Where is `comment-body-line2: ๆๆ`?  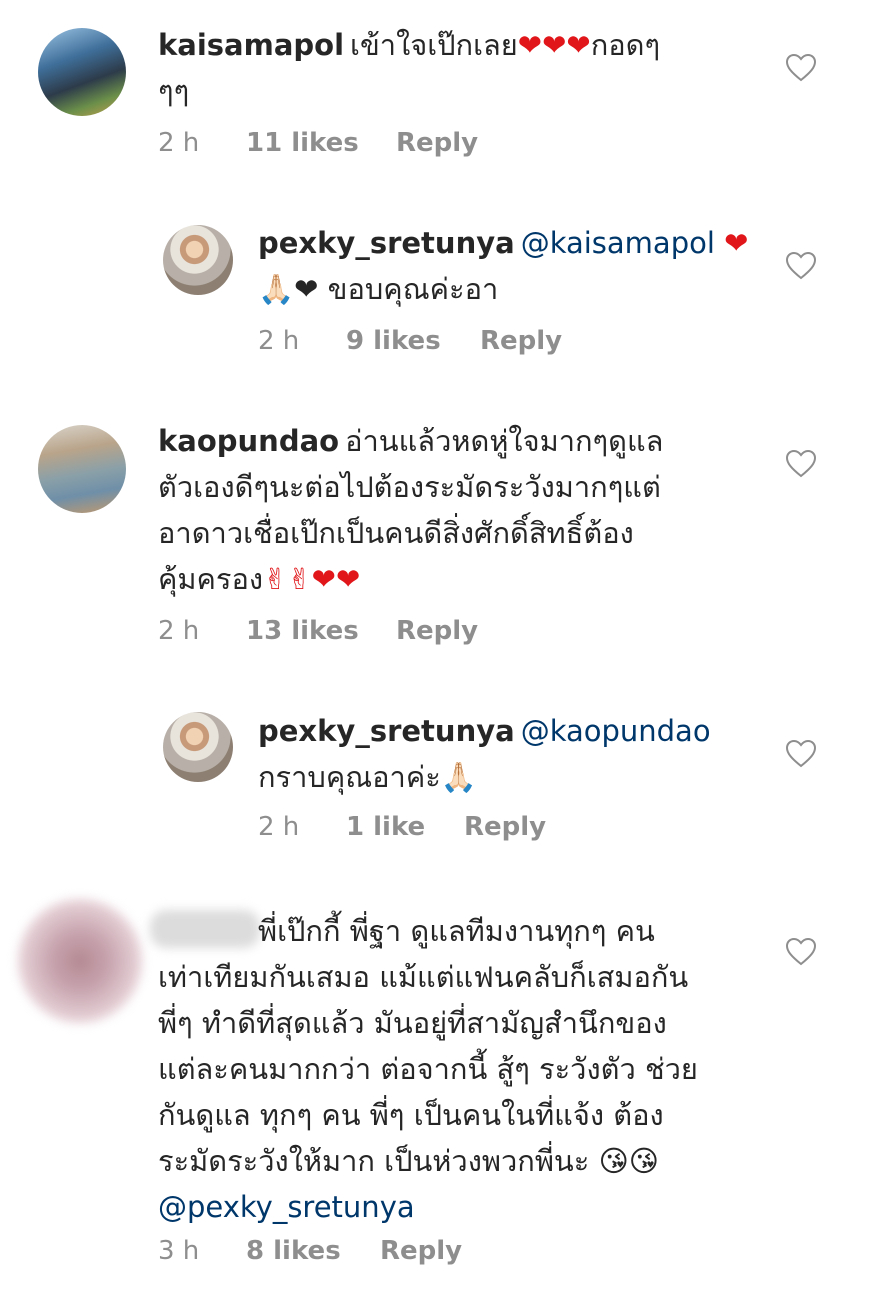
comment-body-line2: ๆๆ is located at coordinates (174, 91).